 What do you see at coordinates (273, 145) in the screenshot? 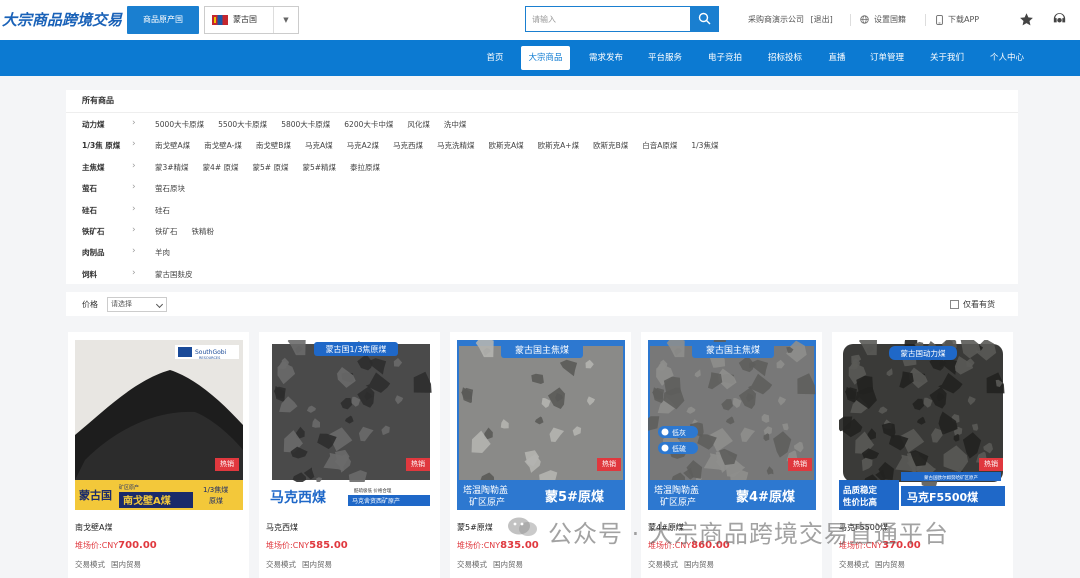
I see `category-item: 南戈壁B煤` at bounding box center [273, 145].